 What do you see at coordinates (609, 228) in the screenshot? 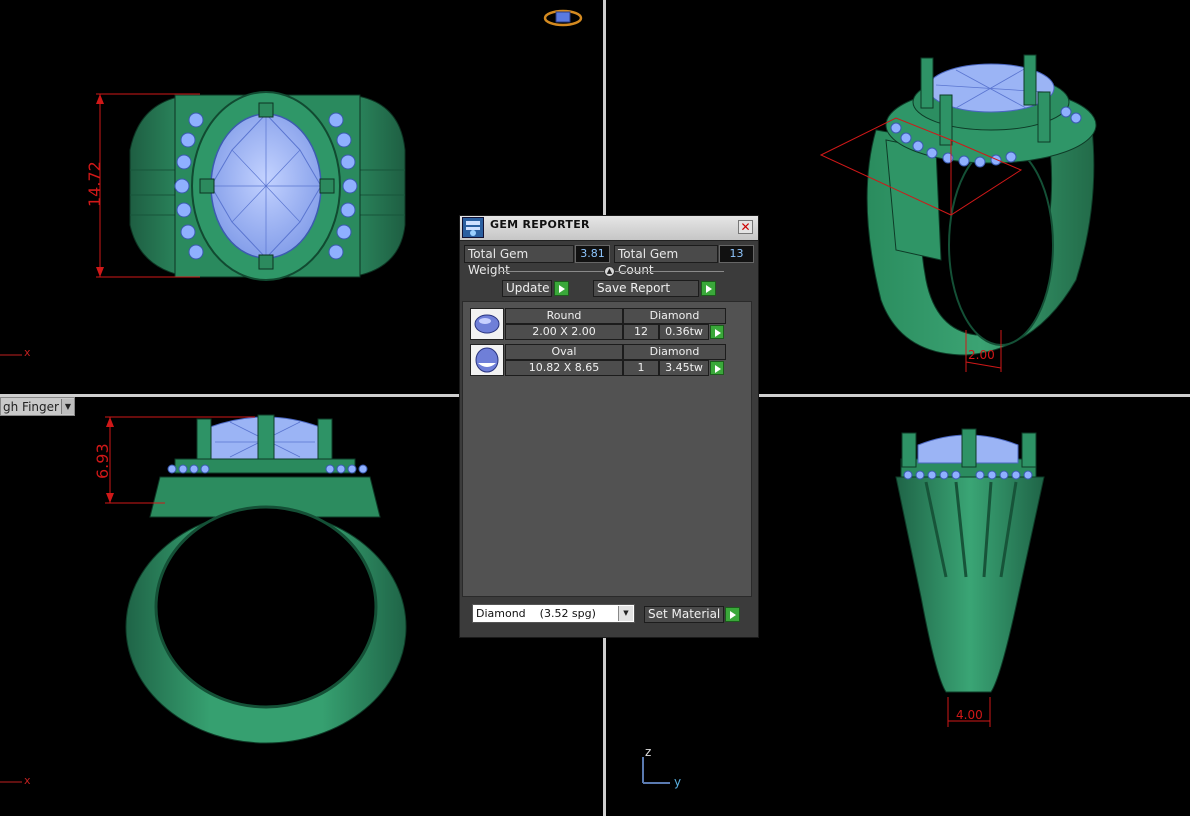
I see `dialog-title-bar: GEM REPORTER ✕` at bounding box center [609, 228].